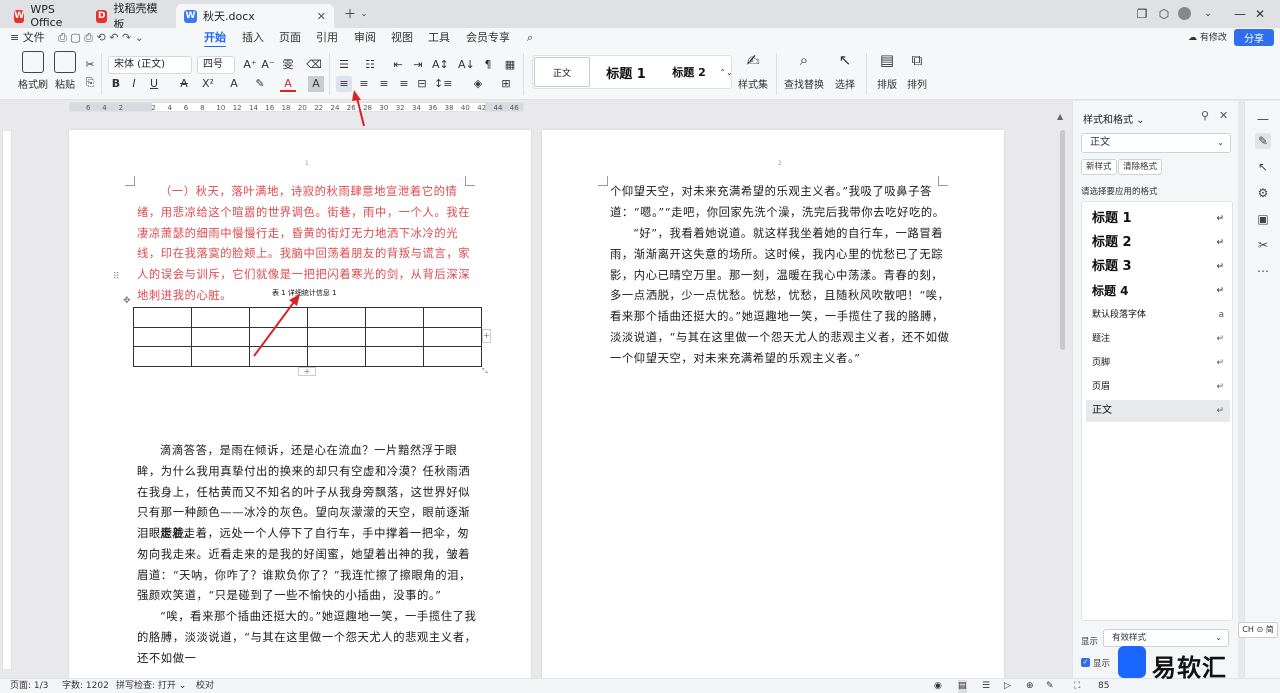  What do you see at coordinates (321, 16) in the screenshot?
I see `close-tab-icon: ✕` at bounding box center [321, 16].